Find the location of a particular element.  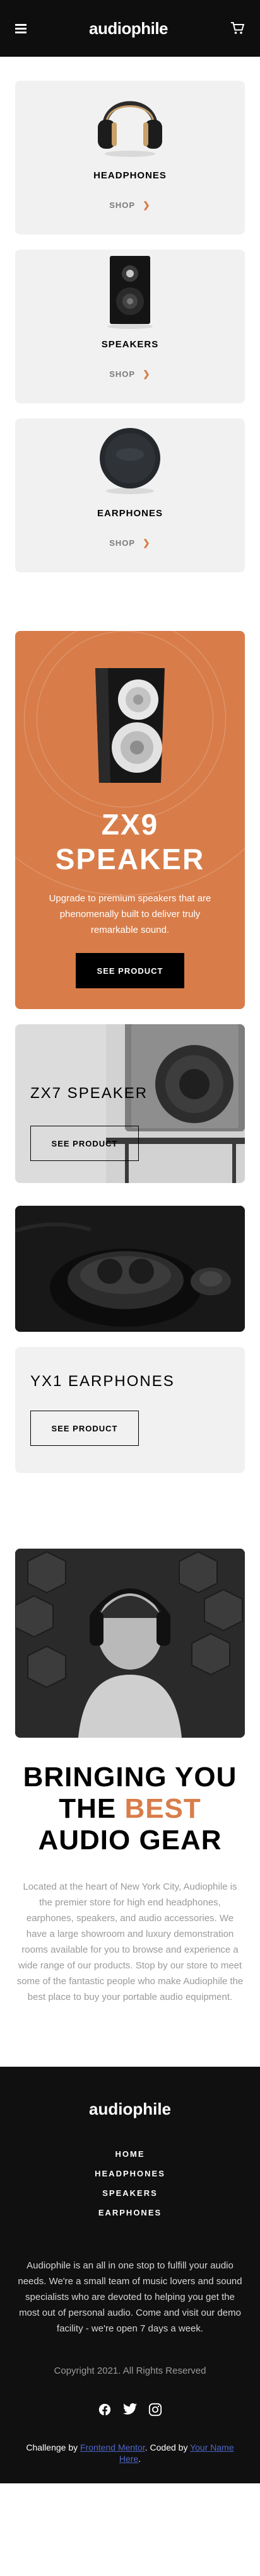

zx7-see-product-button: SEE PRODUCT is located at coordinates (85, 1144).